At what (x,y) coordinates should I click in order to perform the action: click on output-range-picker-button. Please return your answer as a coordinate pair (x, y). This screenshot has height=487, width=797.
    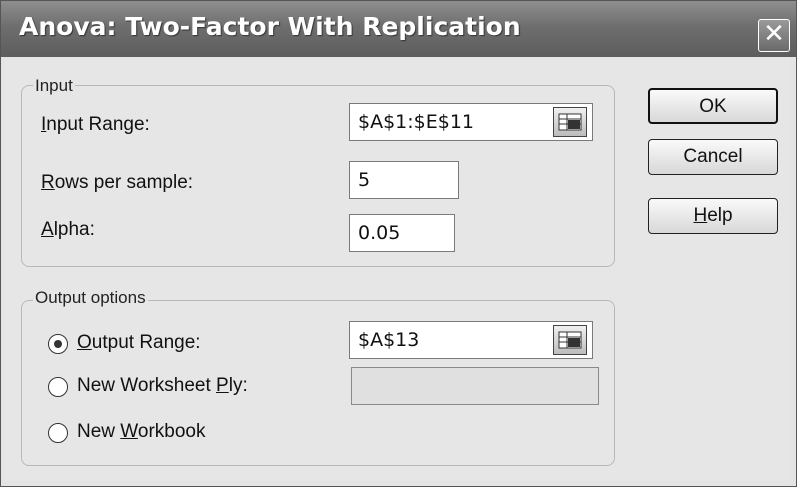
    Looking at the image, I should click on (570, 340).